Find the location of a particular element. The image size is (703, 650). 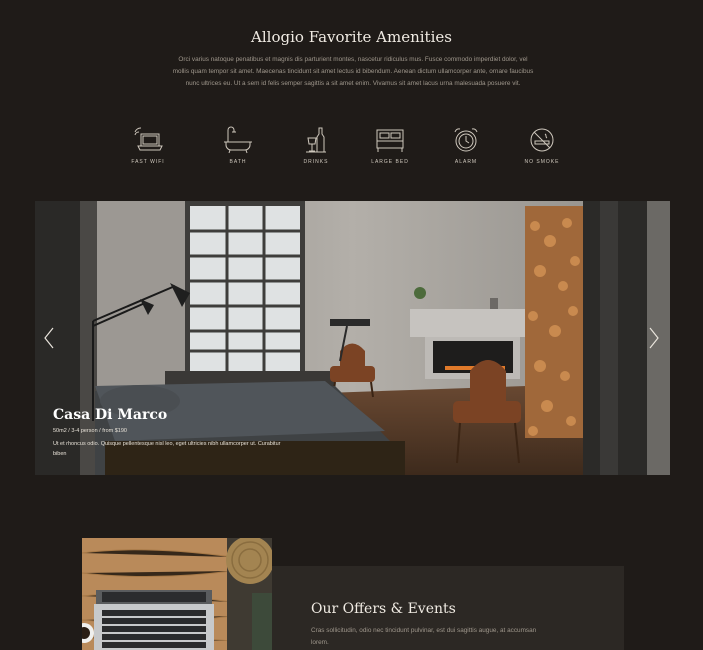

amenity-label: Large Bed is located at coordinates (390, 162).